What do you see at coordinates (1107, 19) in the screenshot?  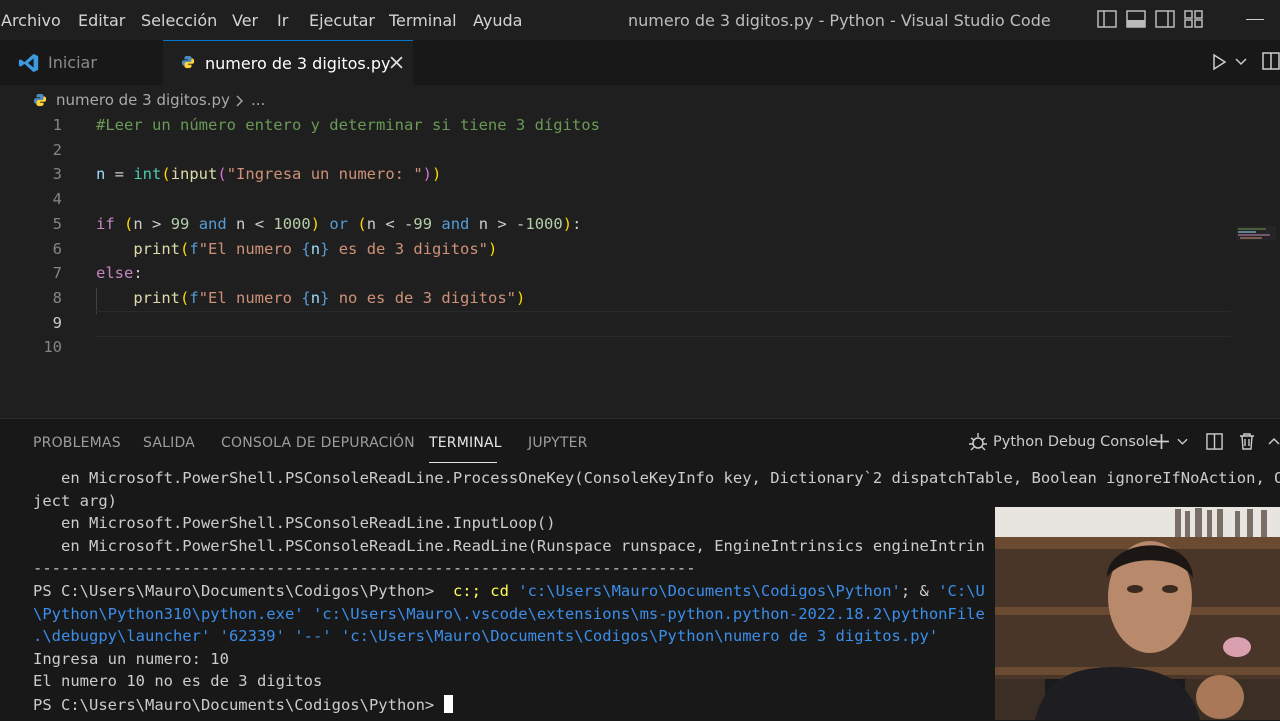 I see `toggle-sidebar-icon` at bounding box center [1107, 19].